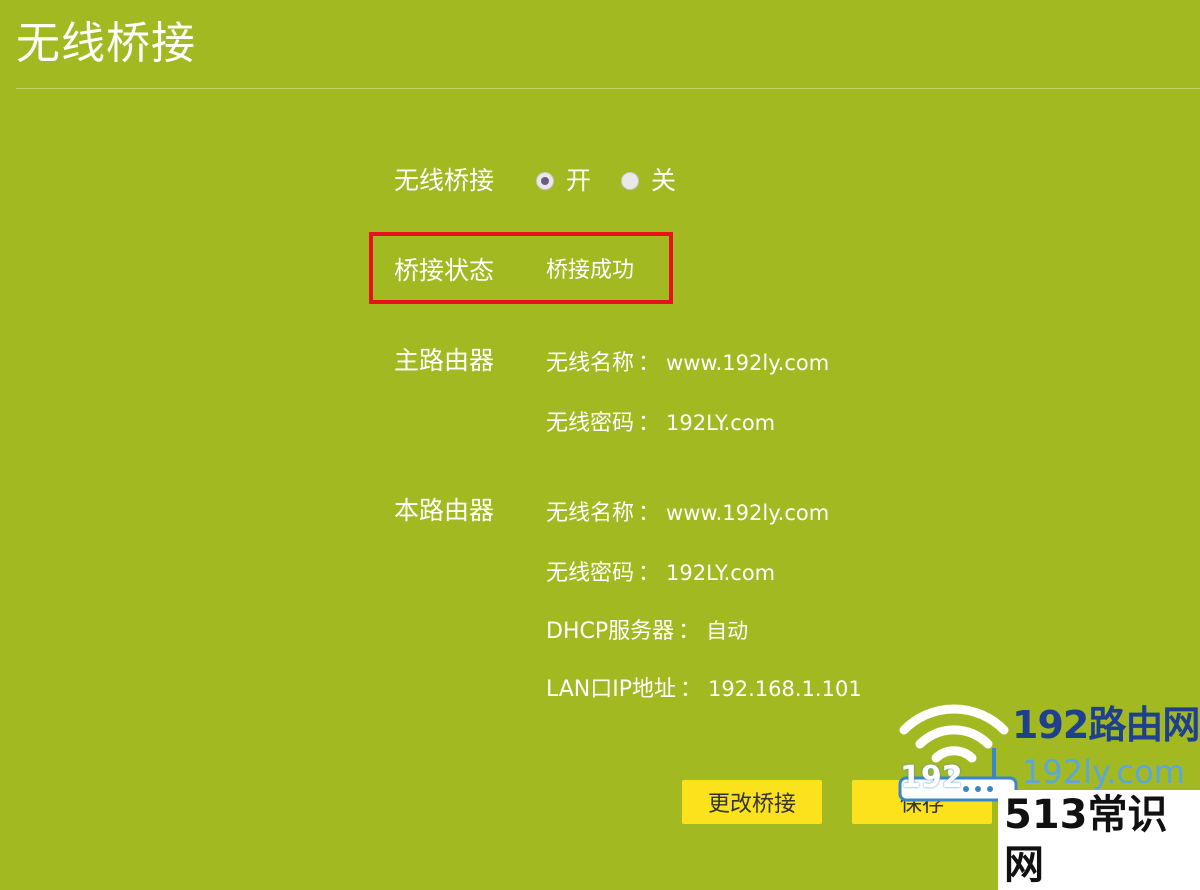 This screenshot has width=1200, height=890. I want to click on local-password-key: 无线密码, so click(590, 573).